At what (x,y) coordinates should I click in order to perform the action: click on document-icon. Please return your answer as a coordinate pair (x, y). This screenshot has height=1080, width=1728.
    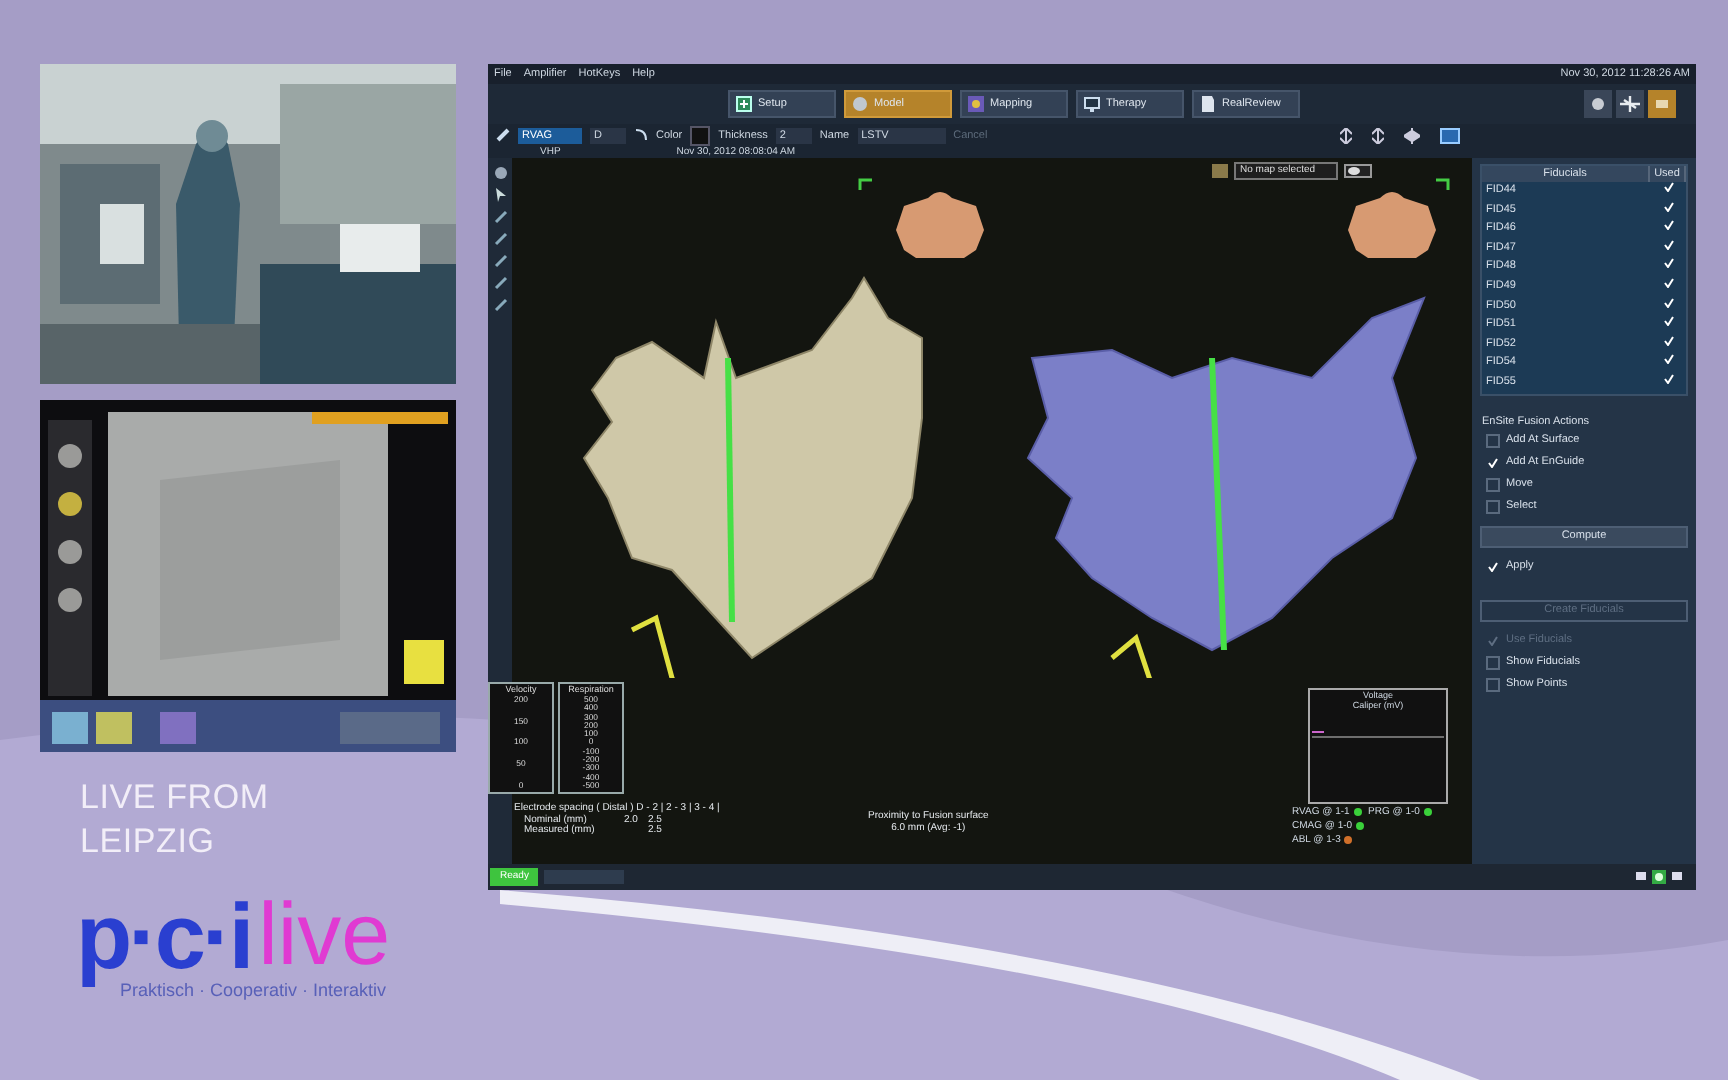
    Looking at the image, I should click on (1208, 104).